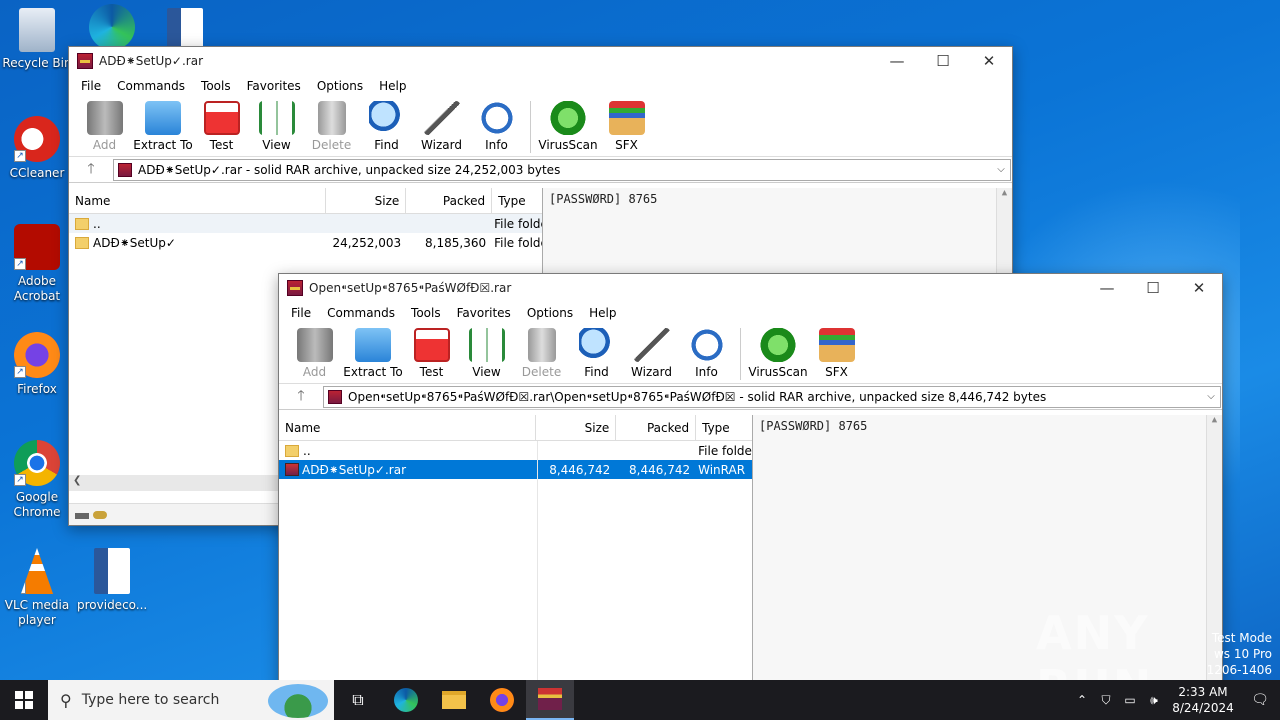 The width and height of the screenshot is (1280, 720). I want to click on test-clipboard-icon, so click(431, 345).